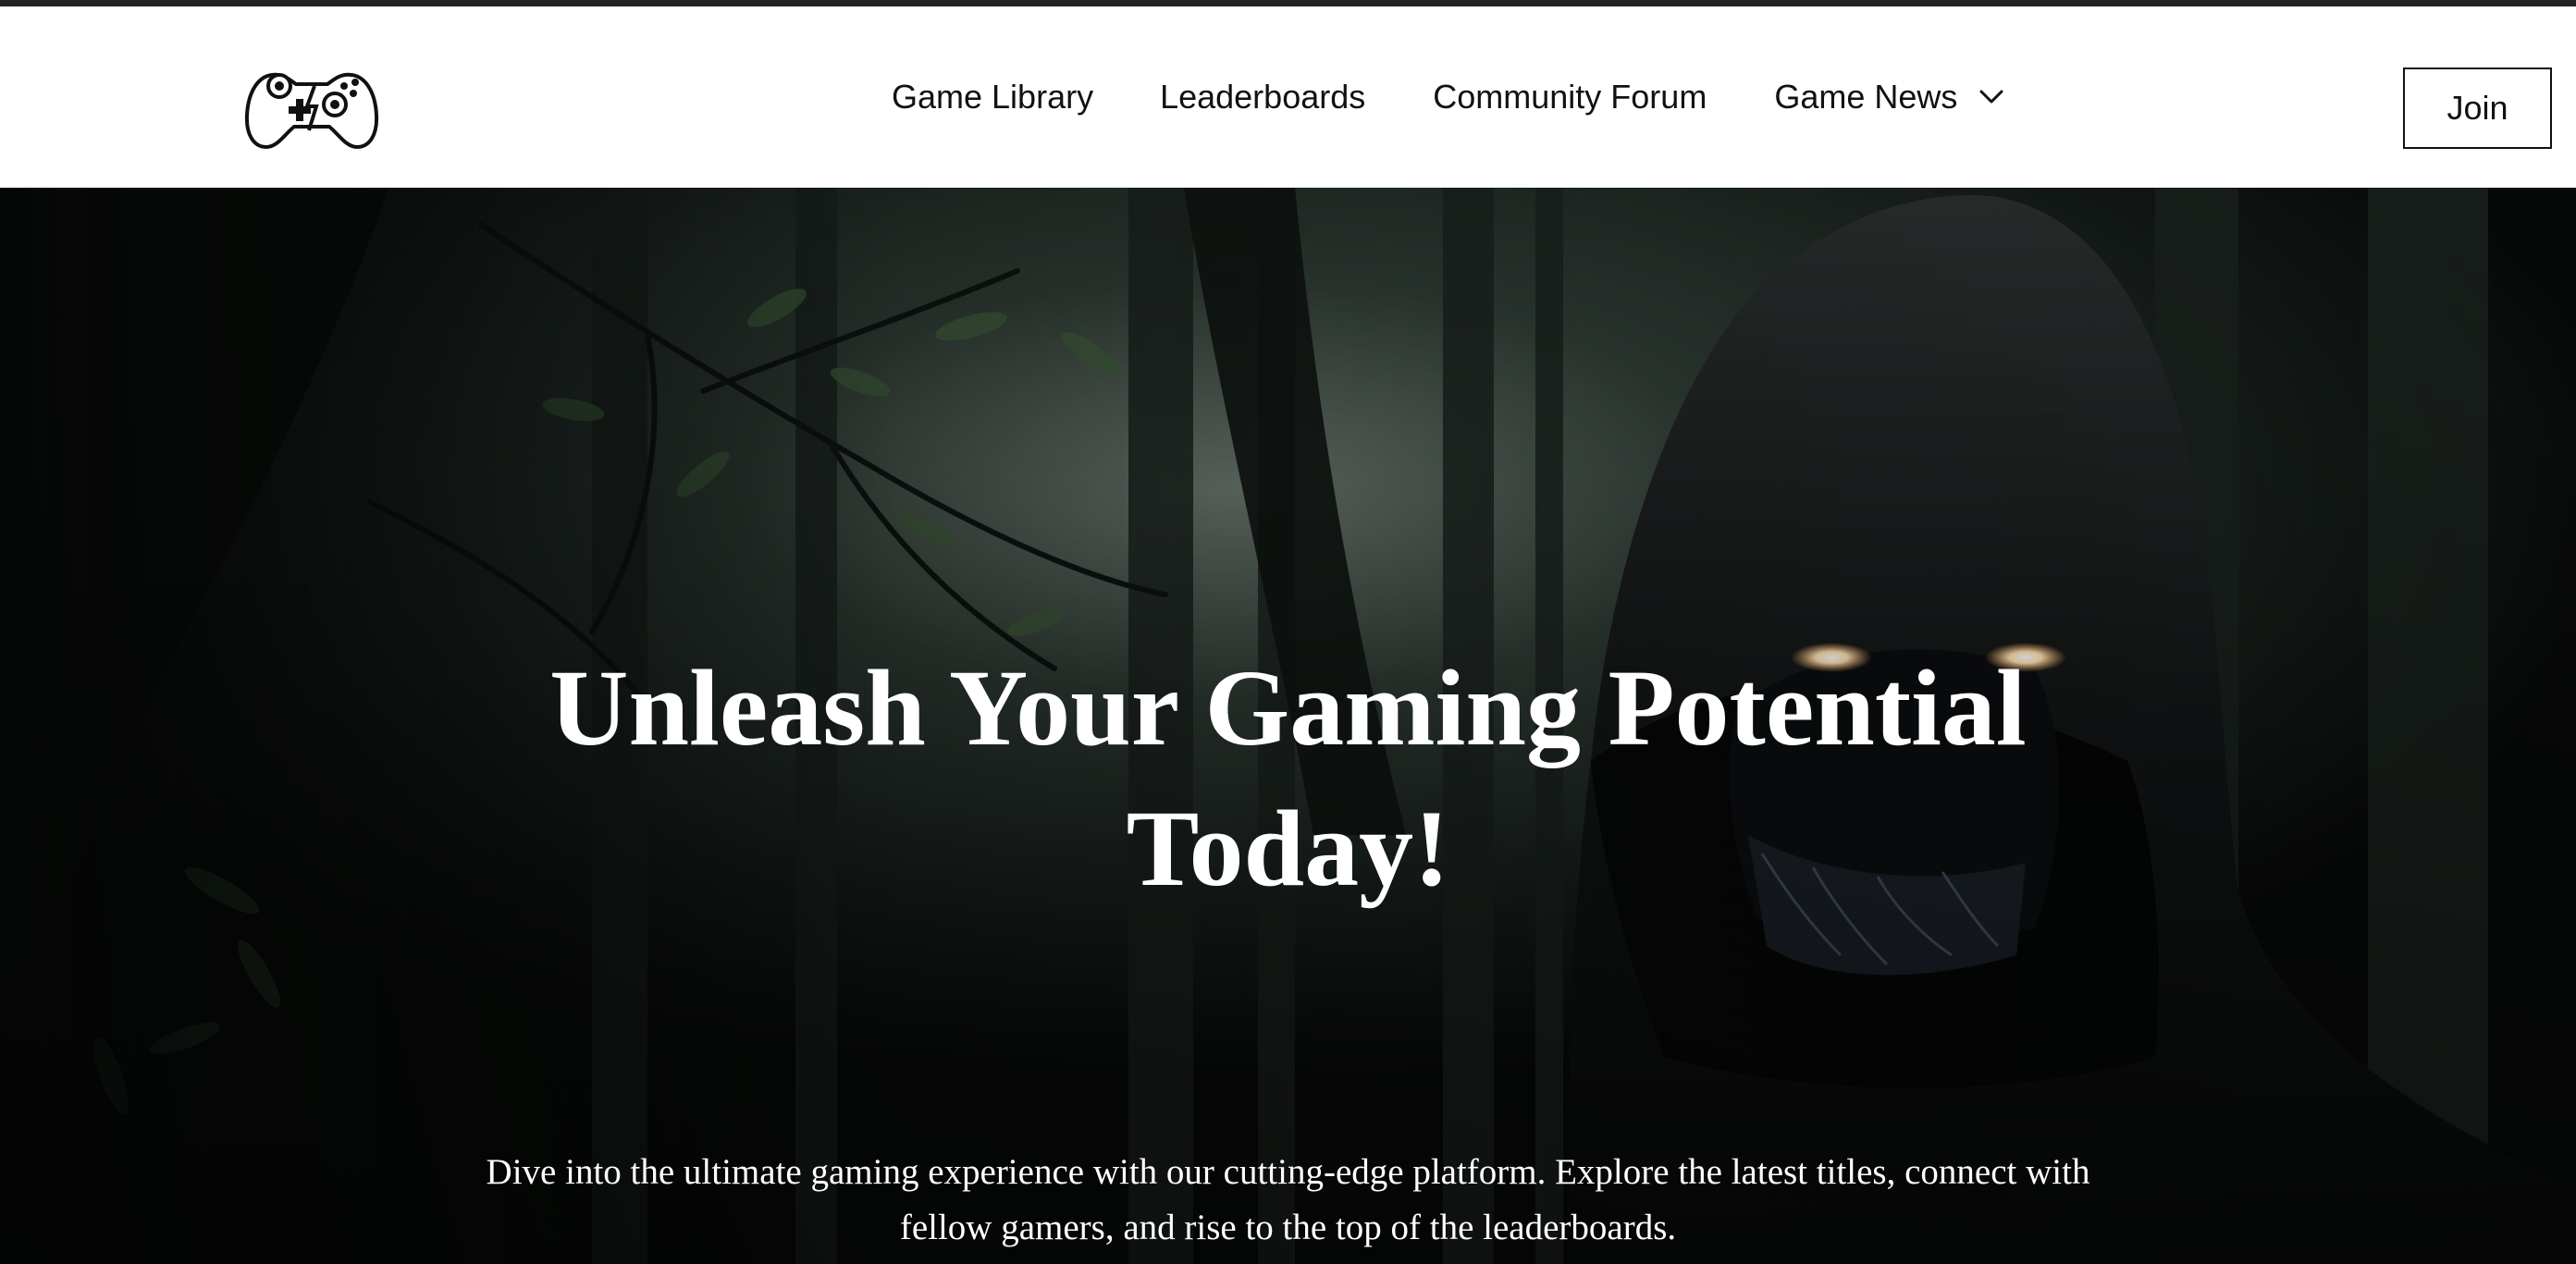  Describe the element at coordinates (1570, 98) in the screenshot. I see `nav-community-forum: Community Forum` at that location.